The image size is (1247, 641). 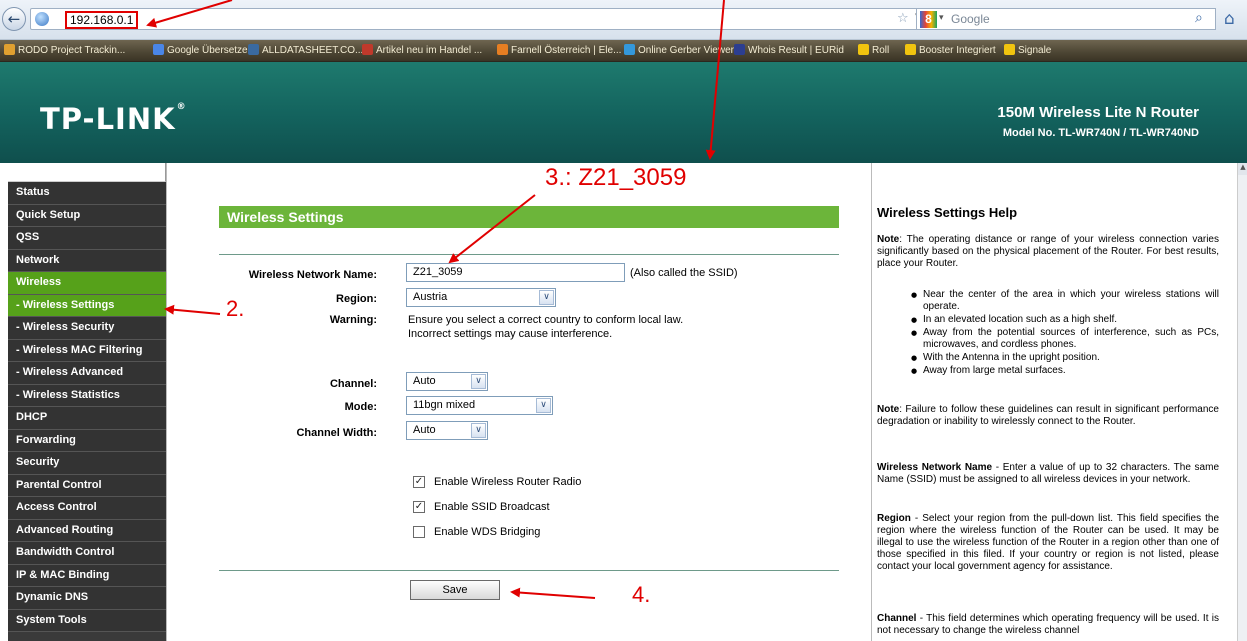 What do you see at coordinates (492, 229) in the screenshot?
I see `annotation-arrow-ssid` at bounding box center [492, 229].